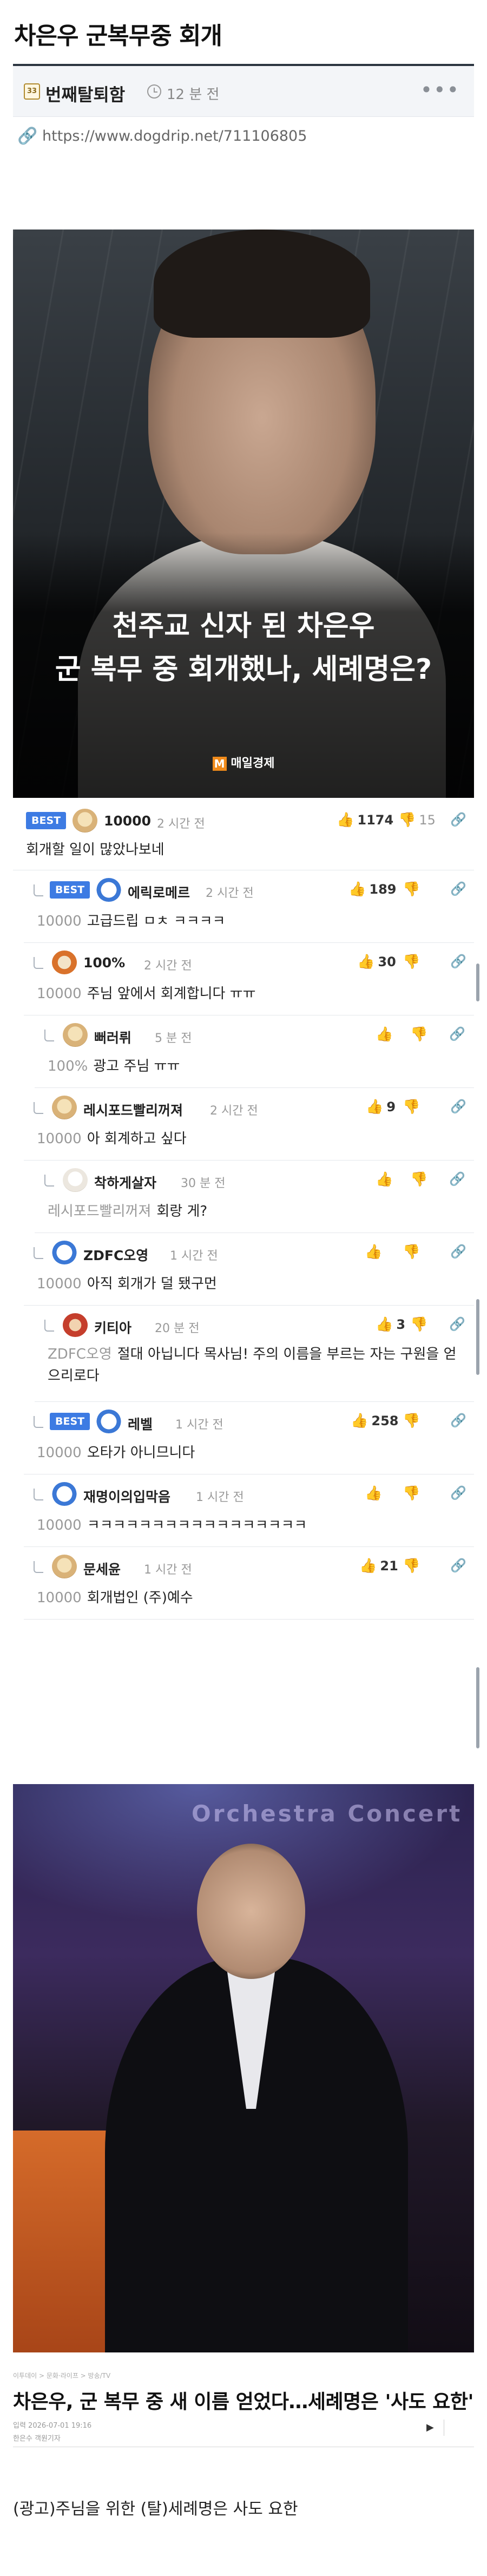 This screenshot has height=2576, width=487. Describe the element at coordinates (112, 1328) in the screenshot. I see `comment-author: 키티아` at that location.